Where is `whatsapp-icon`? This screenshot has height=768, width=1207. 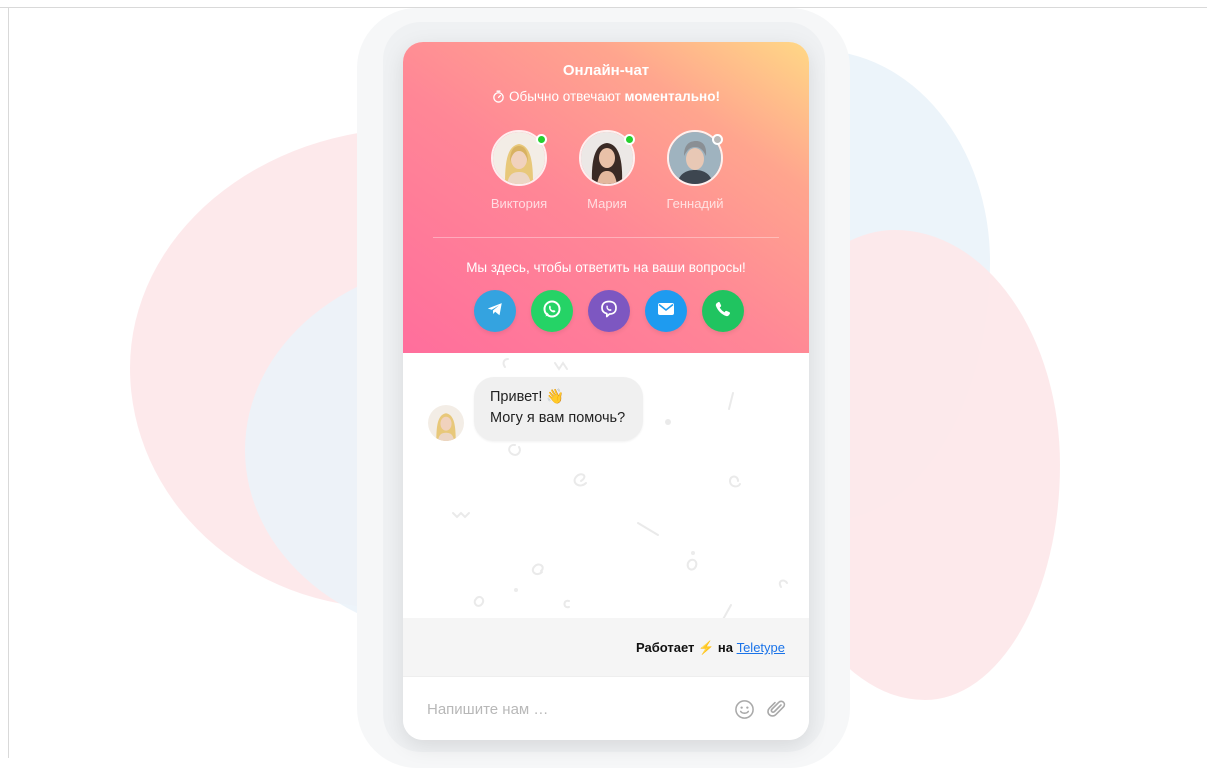
whatsapp-icon is located at coordinates (552, 311).